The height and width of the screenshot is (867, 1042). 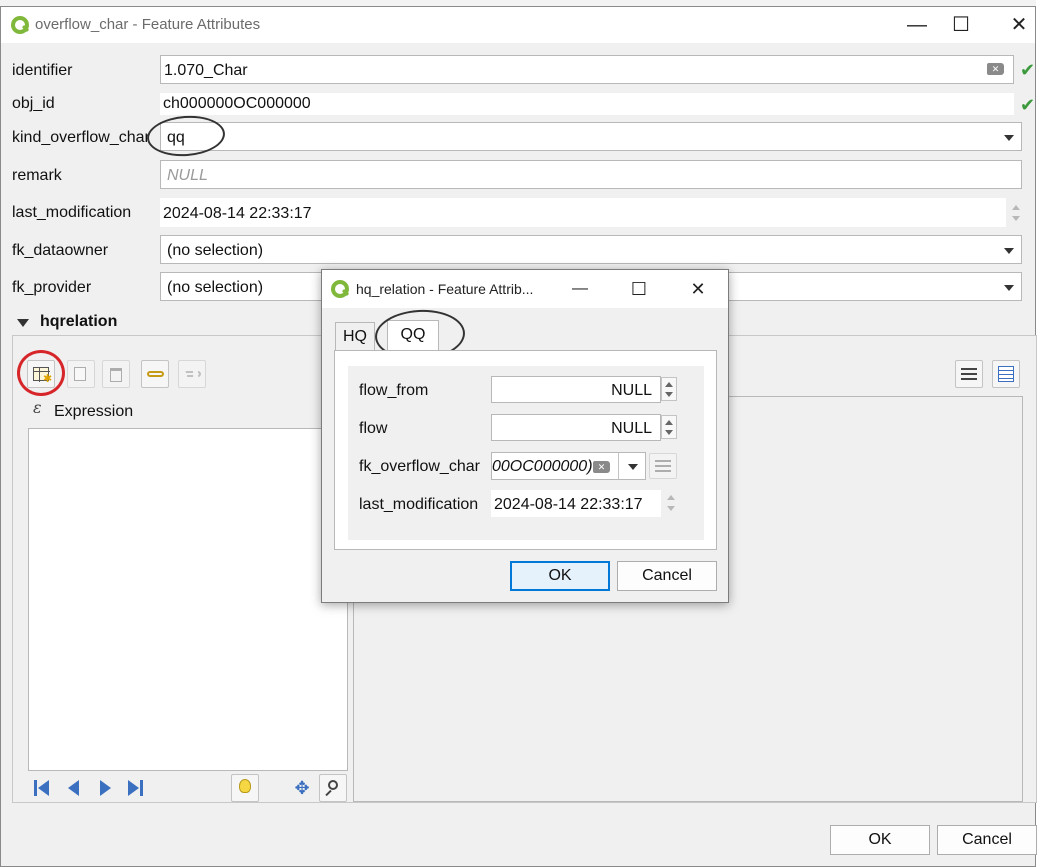 I want to click on flow-spinner, so click(x=669, y=427).